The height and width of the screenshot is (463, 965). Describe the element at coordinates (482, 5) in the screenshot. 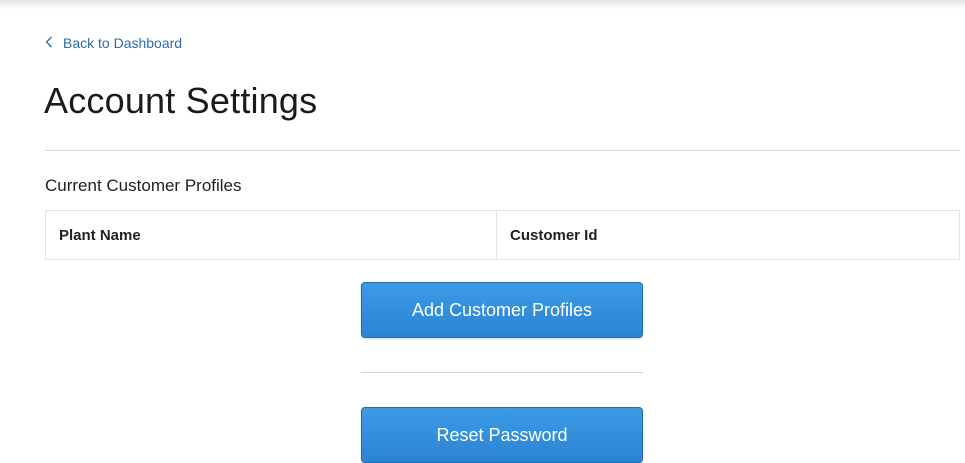

I see `top-bar-edge` at that location.